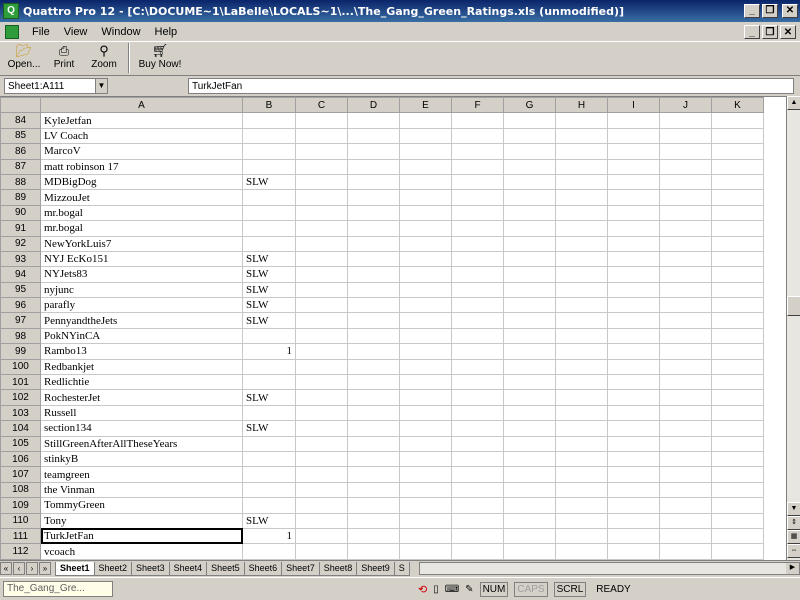 The height and width of the screenshot is (600, 800). I want to click on doc-minimize-button: _, so click(752, 31).